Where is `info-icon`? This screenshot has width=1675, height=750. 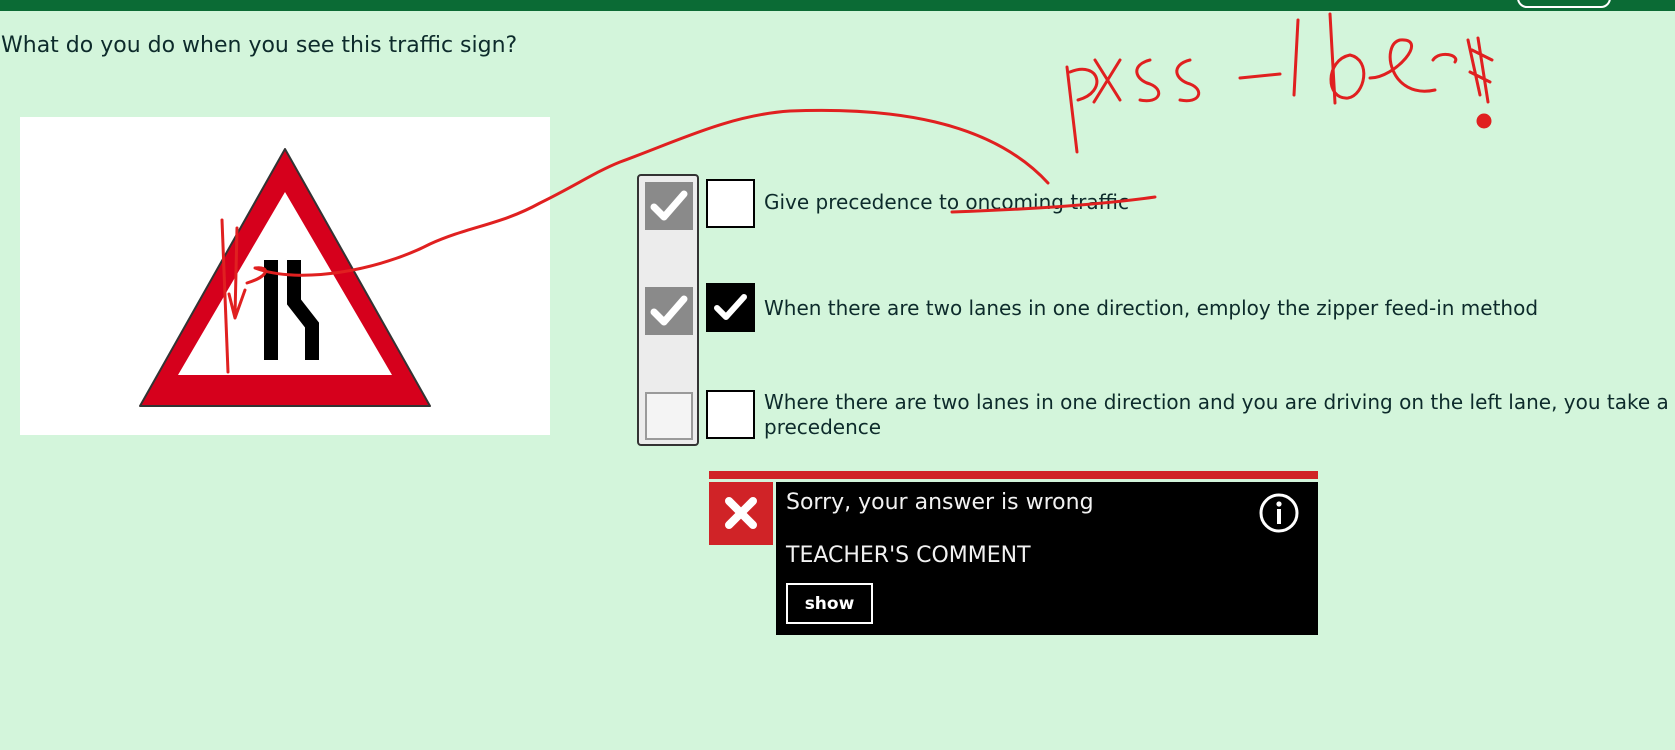 info-icon is located at coordinates (1279, 513).